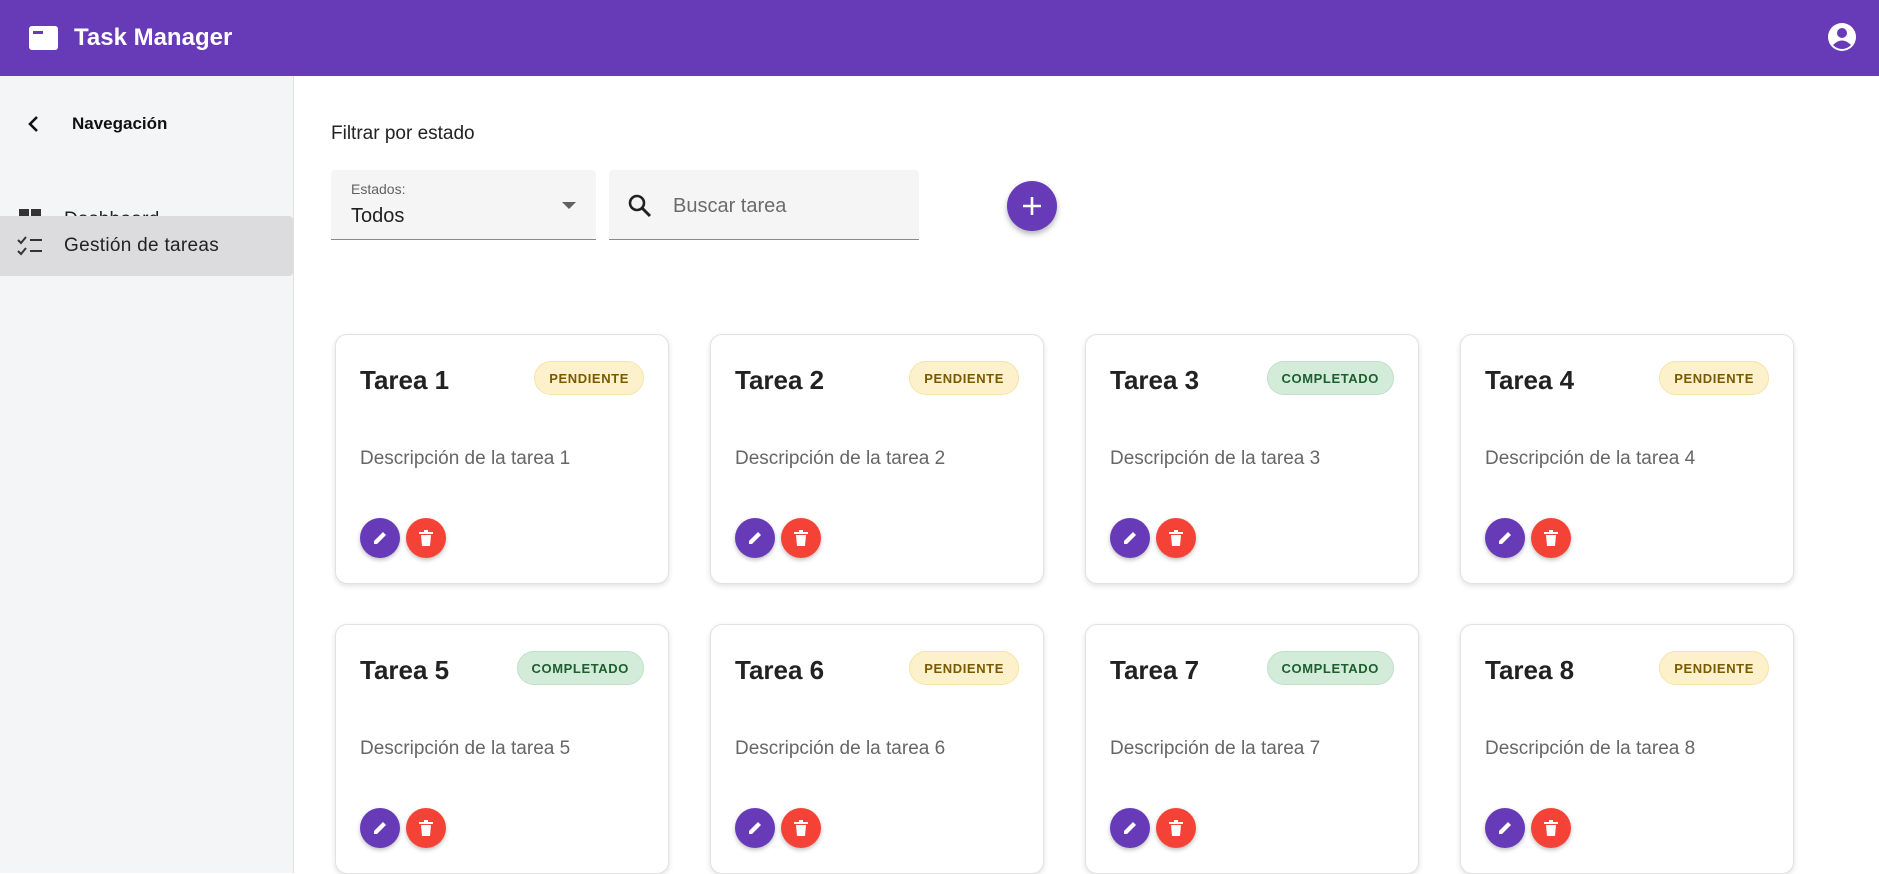 The height and width of the screenshot is (874, 1879). I want to click on sidebar-header: Navegación, so click(146, 124).